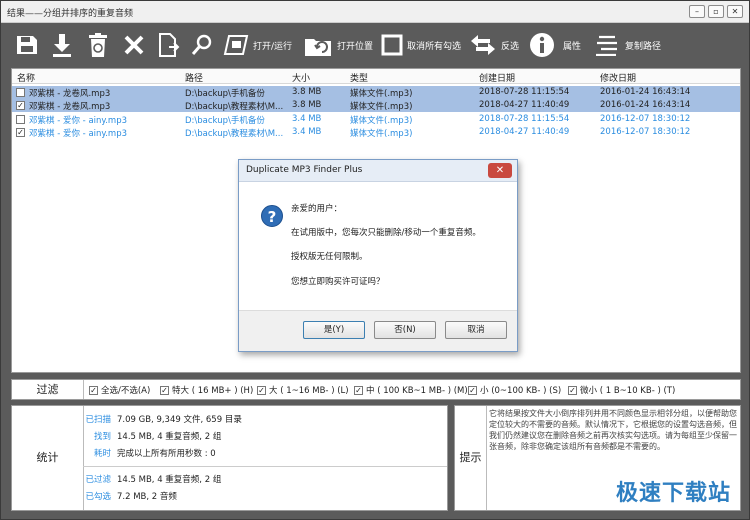  I want to click on find-button, so click(202, 45).